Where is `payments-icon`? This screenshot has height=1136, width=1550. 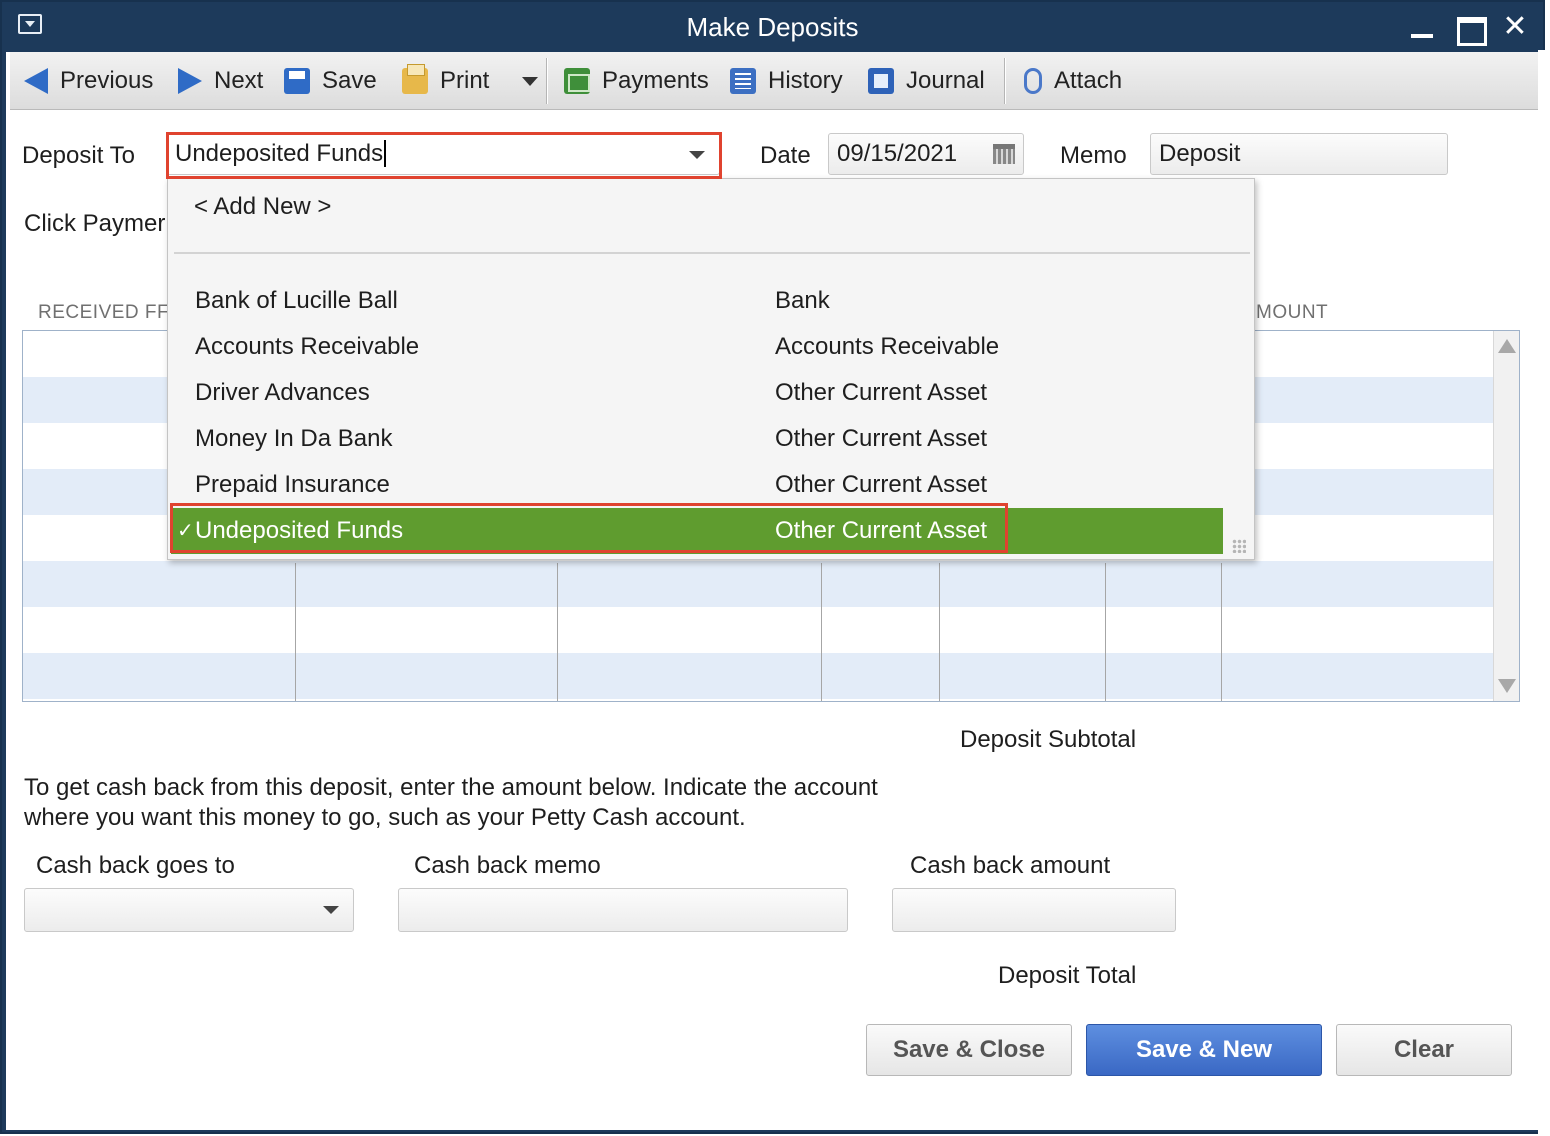
payments-icon is located at coordinates (577, 81).